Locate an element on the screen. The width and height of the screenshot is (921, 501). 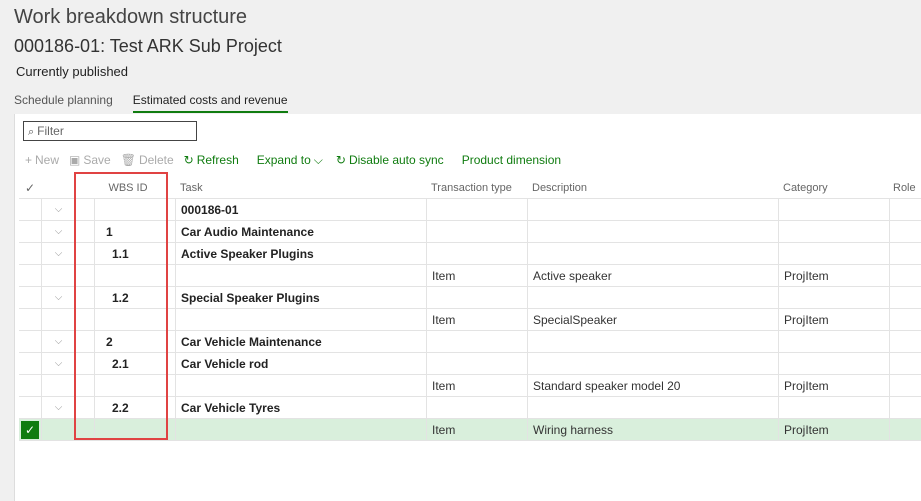
description-cell: Active speaker is located at coordinates (652, 275).